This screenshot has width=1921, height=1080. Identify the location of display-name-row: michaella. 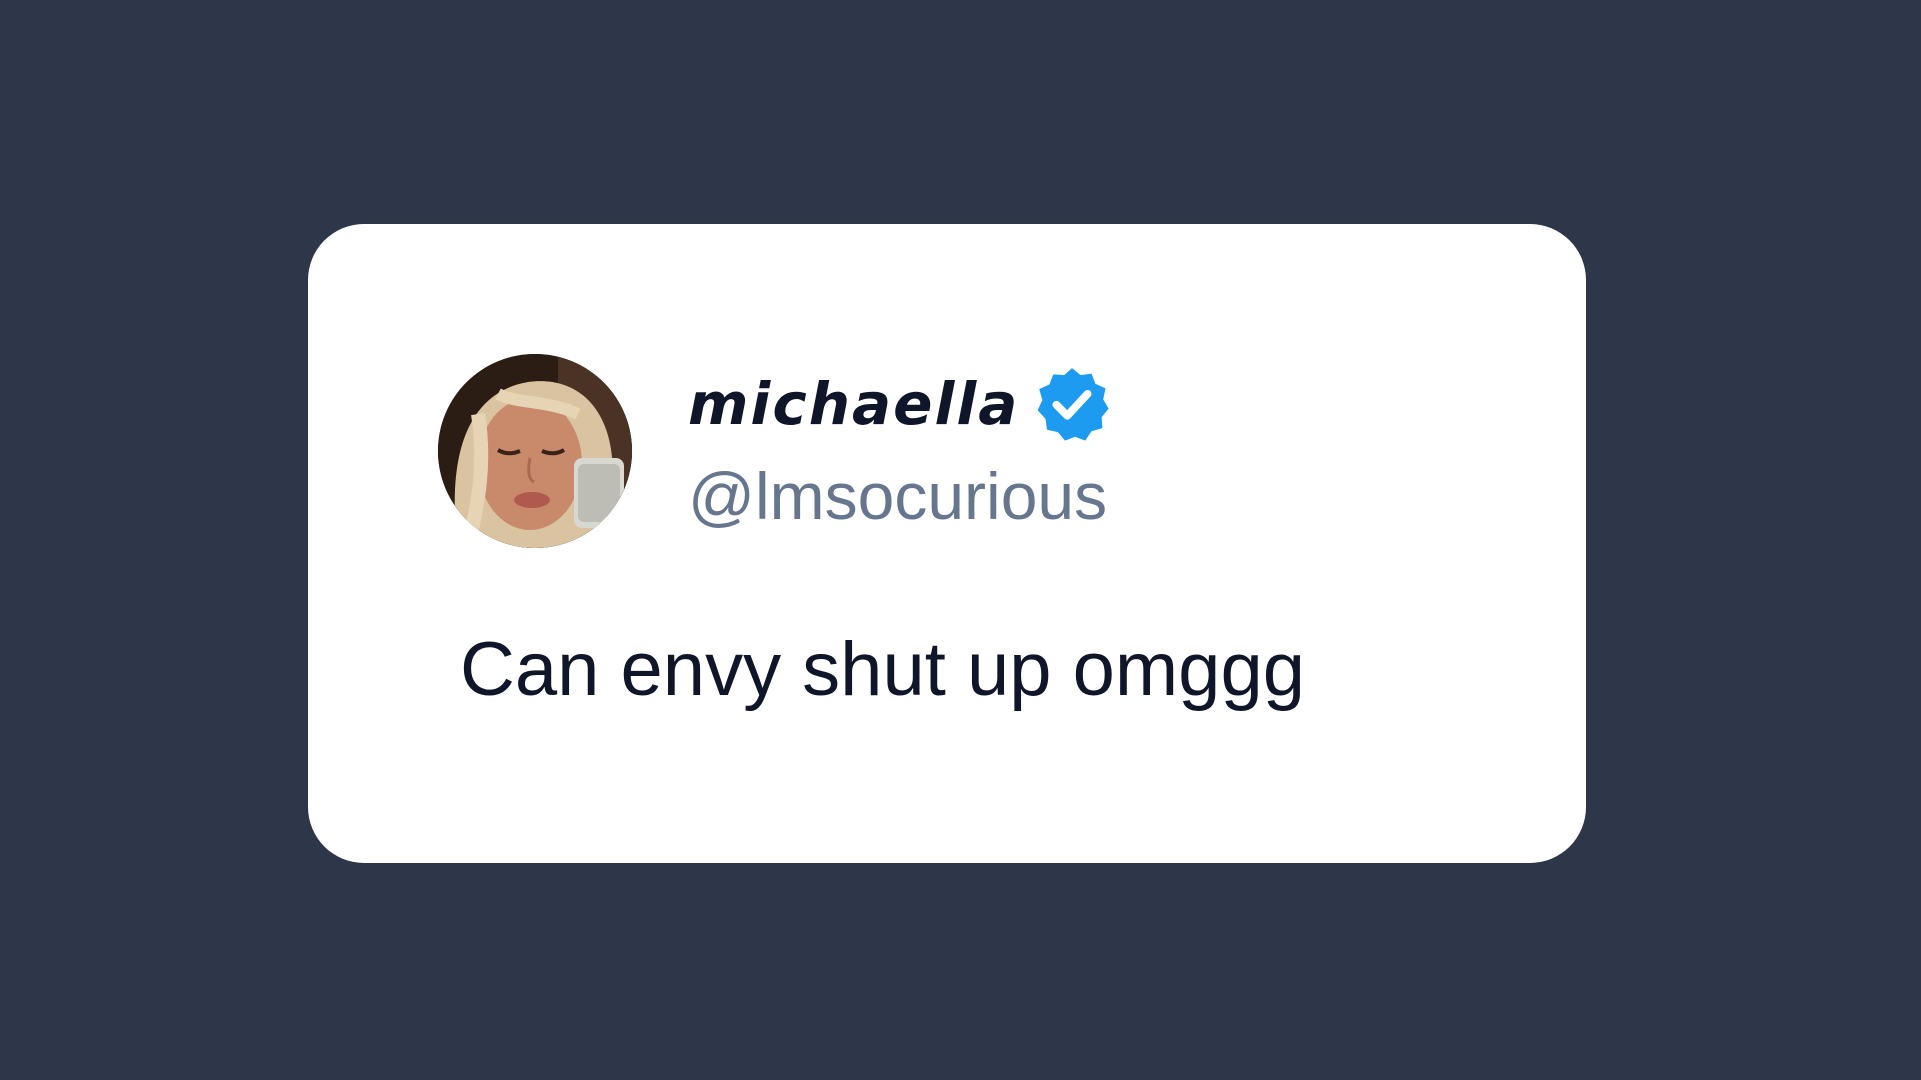
(899, 404).